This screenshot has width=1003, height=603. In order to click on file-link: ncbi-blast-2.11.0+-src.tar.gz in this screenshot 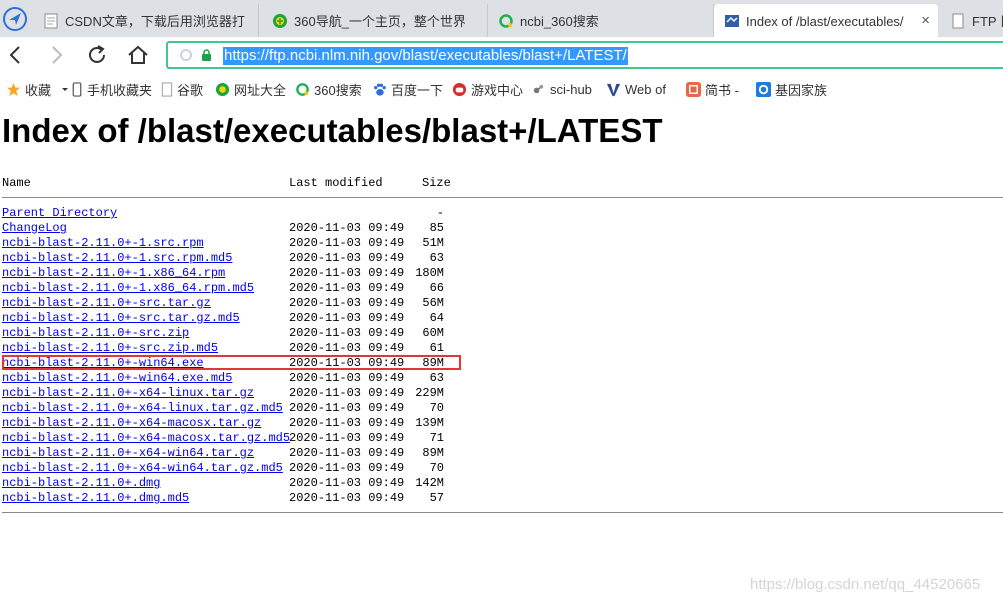, I will do `click(106, 303)`.